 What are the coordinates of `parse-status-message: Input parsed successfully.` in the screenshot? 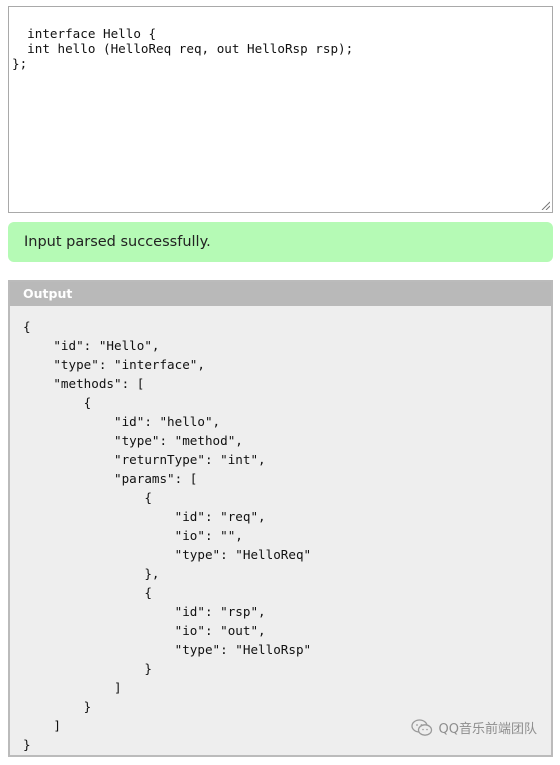 It's located at (117, 242).